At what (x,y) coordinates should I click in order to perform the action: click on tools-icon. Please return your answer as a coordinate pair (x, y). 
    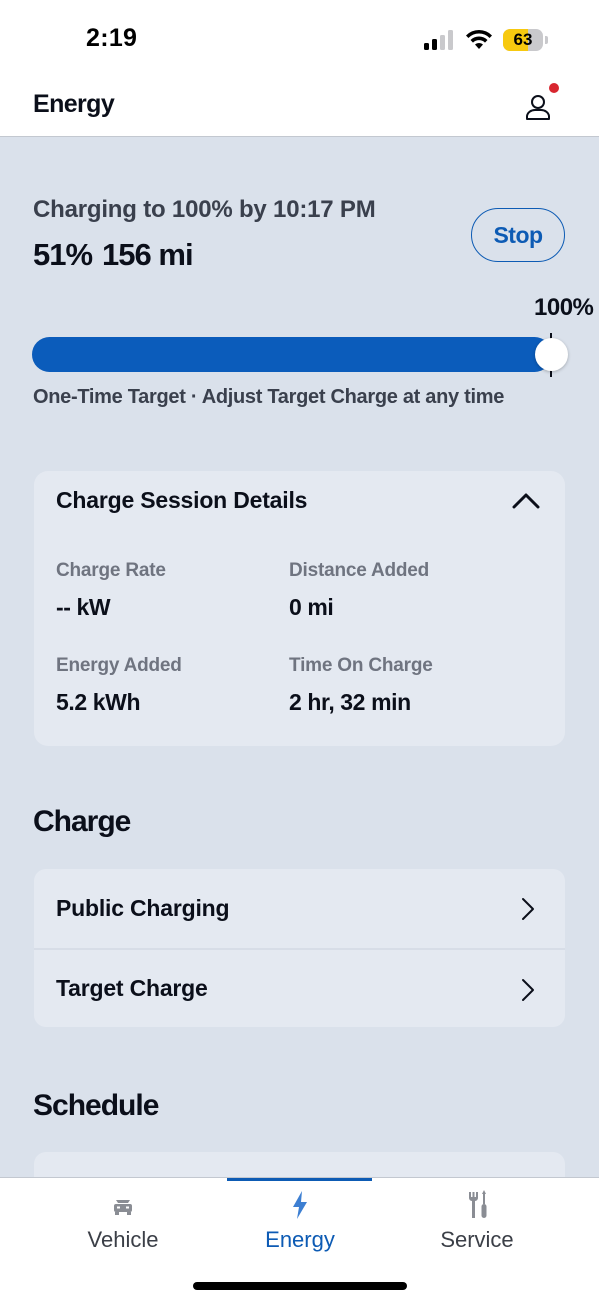
    Looking at the image, I should click on (478, 1204).